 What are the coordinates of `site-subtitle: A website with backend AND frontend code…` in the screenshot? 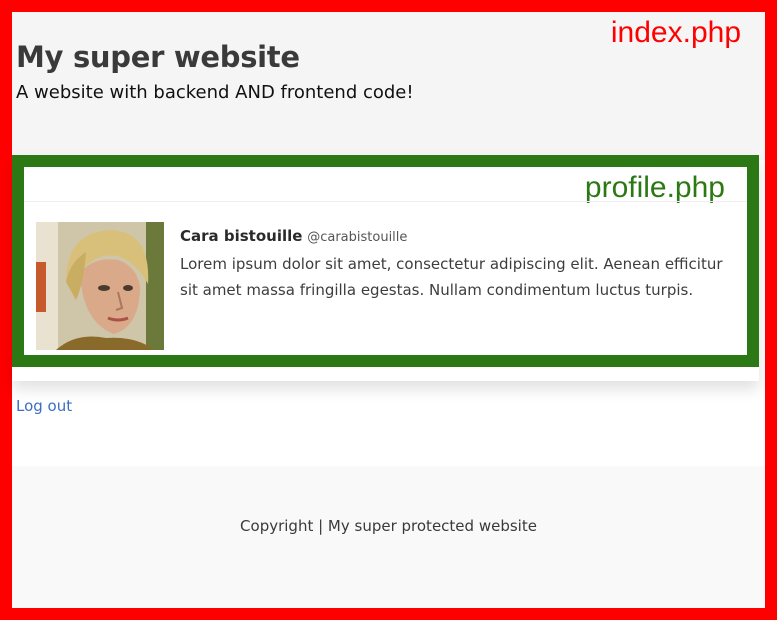 It's located at (215, 92).